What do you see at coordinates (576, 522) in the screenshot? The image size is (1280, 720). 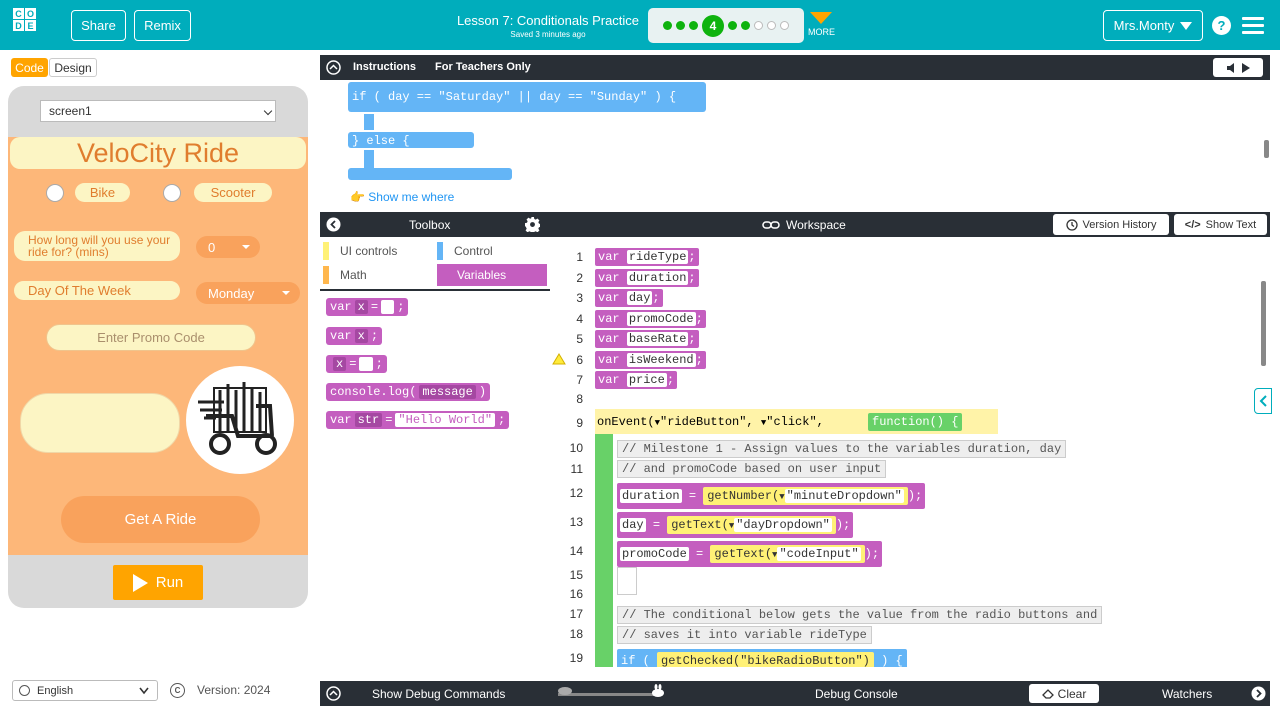 I see `line-number: 13` at bounding box center [576, 522].